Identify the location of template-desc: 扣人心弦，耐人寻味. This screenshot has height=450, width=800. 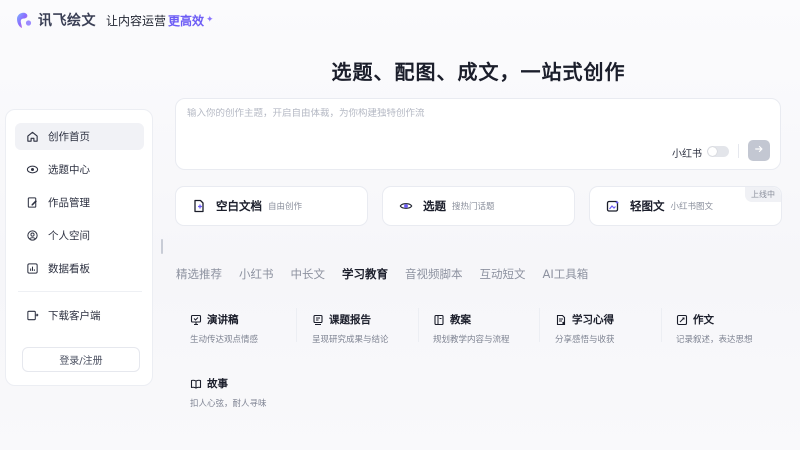
(228, 404).